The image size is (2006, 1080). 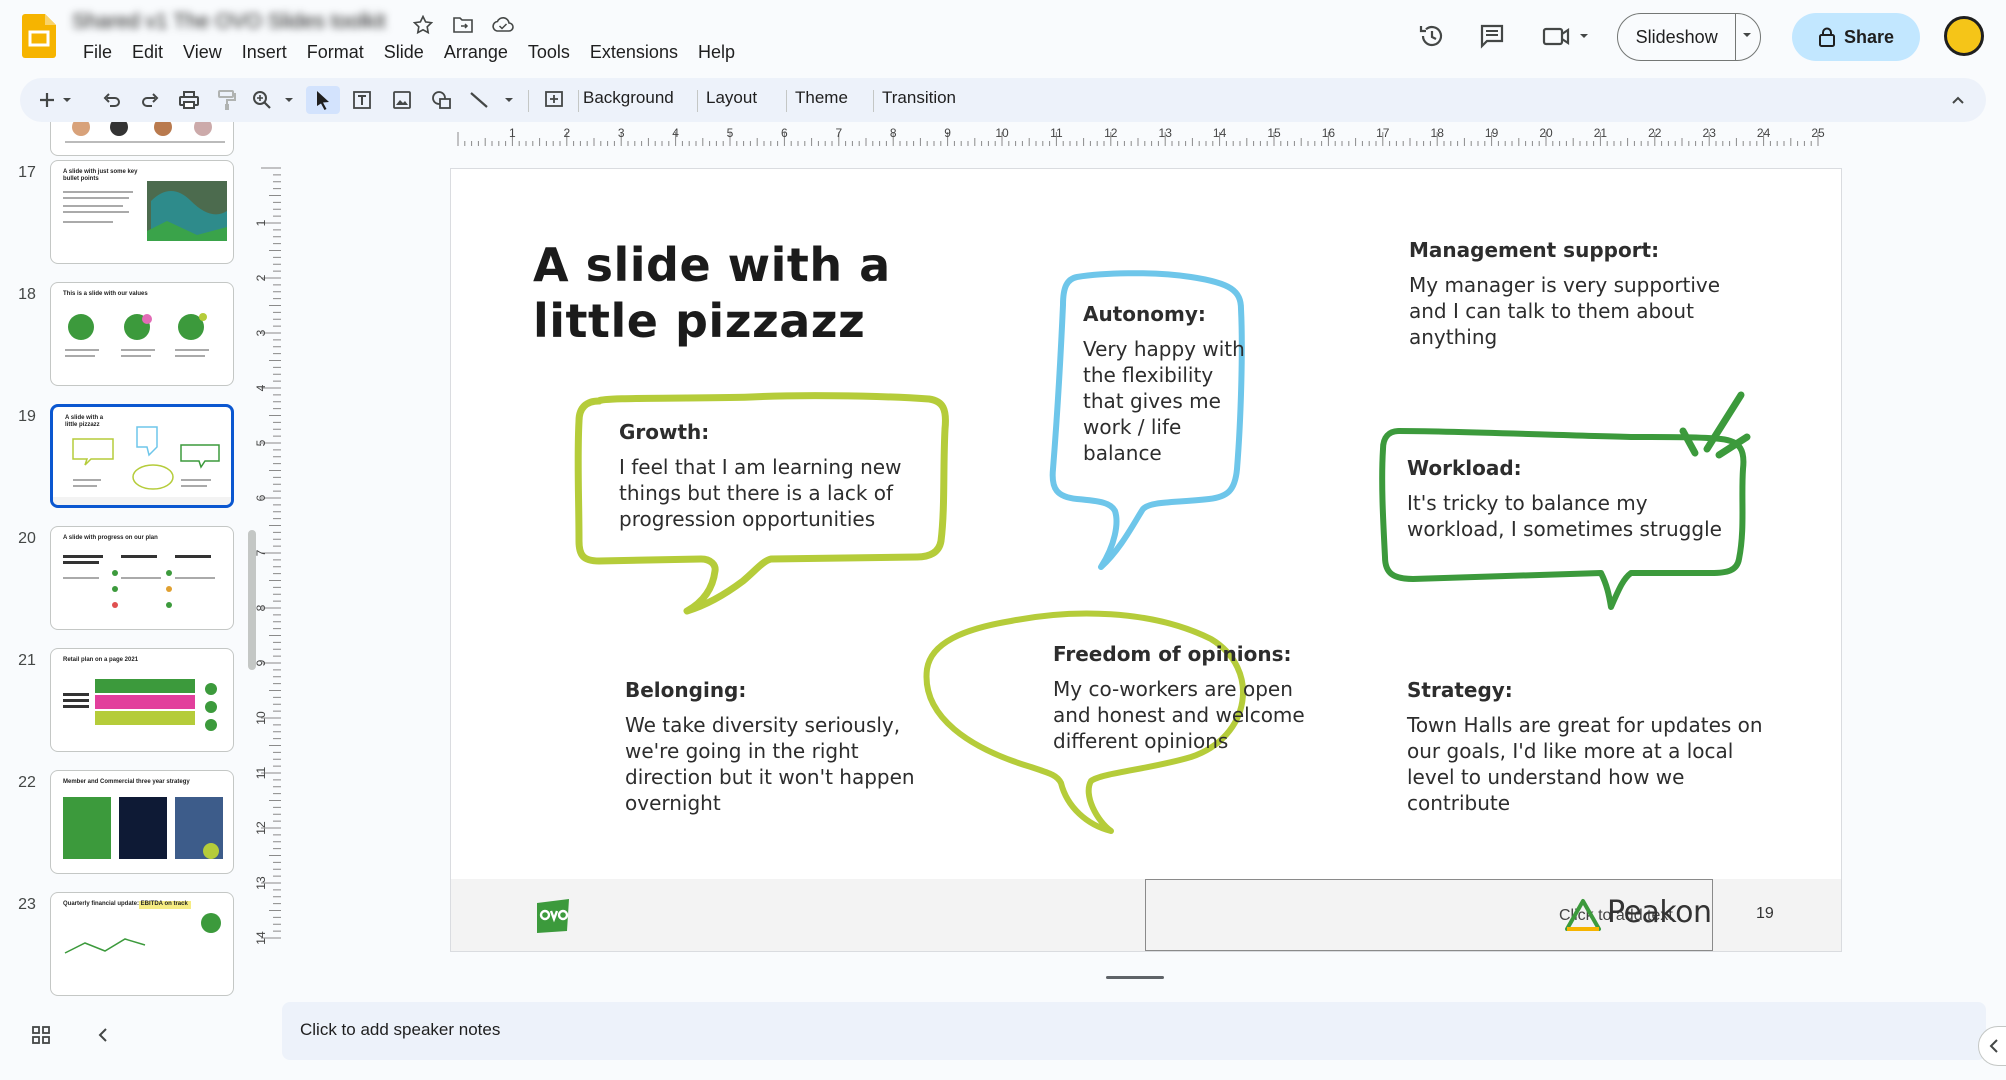 What do you see at coordinates (268, 561) in the screenshot?
I see `vertical-ruler: 1234567891011121314` at bounding box center [268, 561].